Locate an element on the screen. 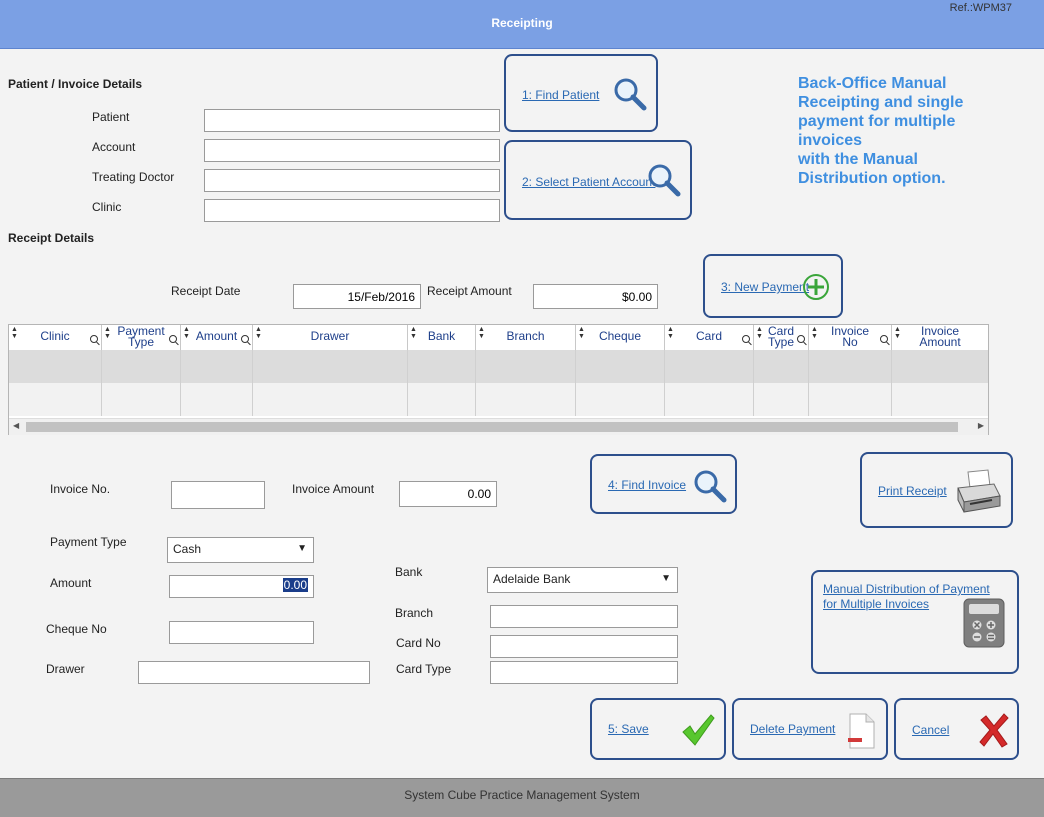 This screenshot has width=1044, height=817. grid-header-invoice-amount: ▲ ▼ Invoice Amount is located at coordinates (940, 337).